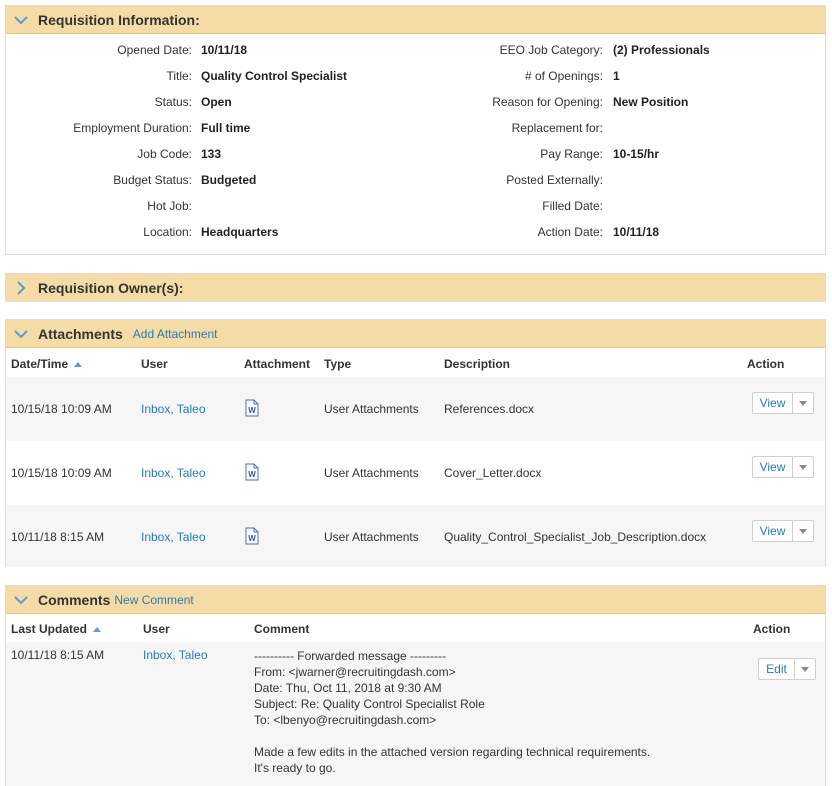  Describe the element at coordinates (175, 655) in the screenshot. I see `comment-user-link: Inbox, Taleo` at that location.